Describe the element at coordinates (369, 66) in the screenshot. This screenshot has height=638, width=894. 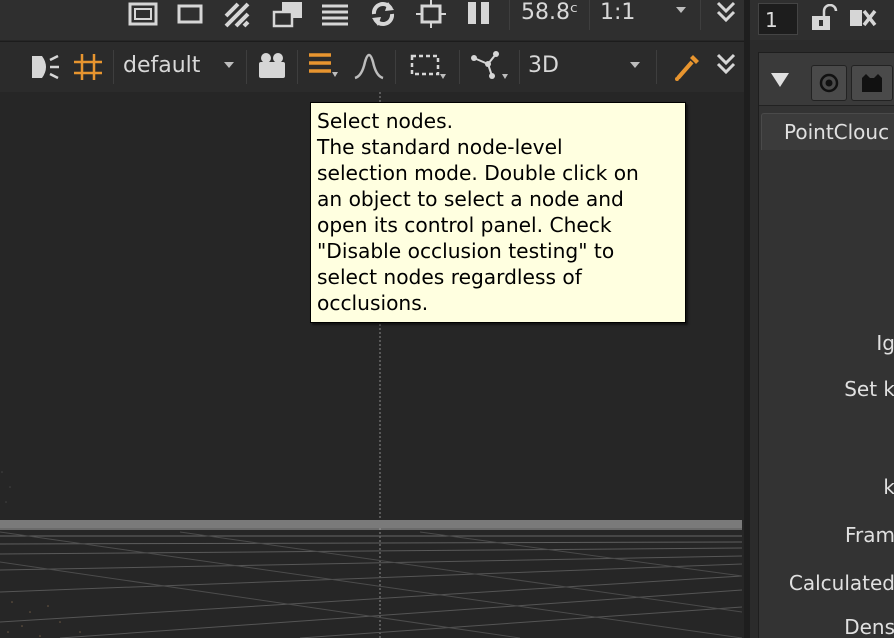
I see `curve-icon` at that location.